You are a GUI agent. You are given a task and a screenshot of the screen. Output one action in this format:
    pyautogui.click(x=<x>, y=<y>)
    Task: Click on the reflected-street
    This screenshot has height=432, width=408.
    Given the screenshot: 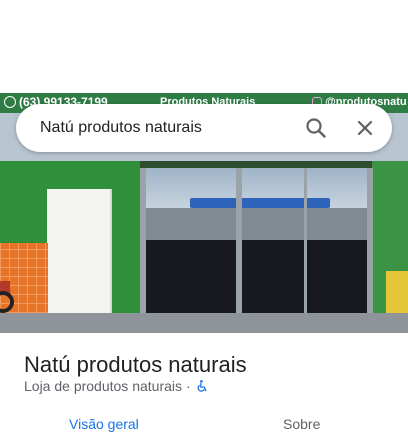 What is the action you would take?
    pyautogui.click(x=256, y=224)
    